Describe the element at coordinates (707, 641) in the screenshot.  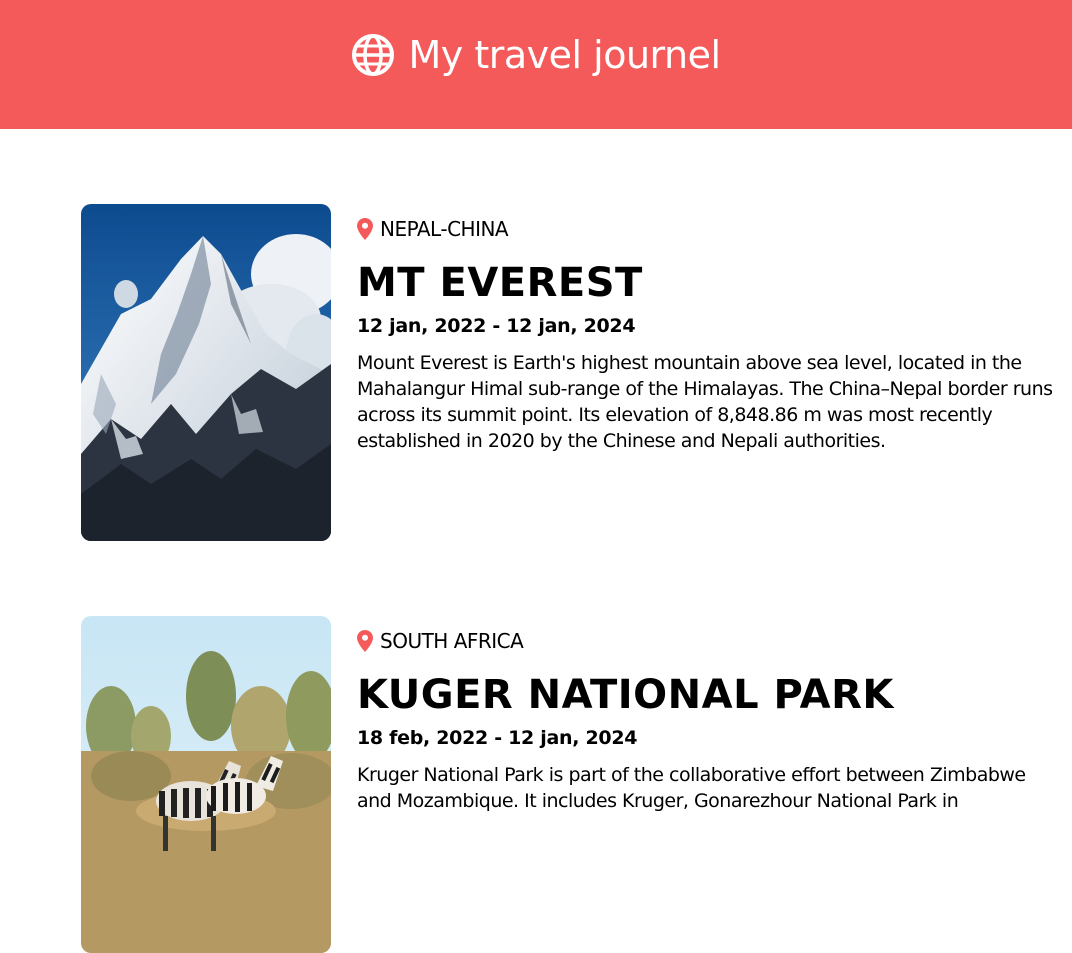
I see `location-row: SOUTH AFRICA` at that location.